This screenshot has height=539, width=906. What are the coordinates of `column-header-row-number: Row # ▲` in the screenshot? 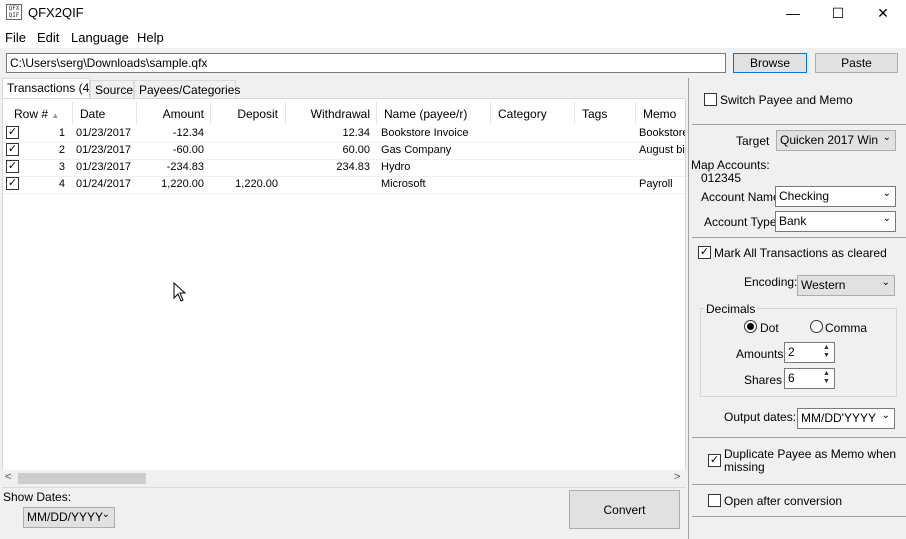 It's located at (36, 114).